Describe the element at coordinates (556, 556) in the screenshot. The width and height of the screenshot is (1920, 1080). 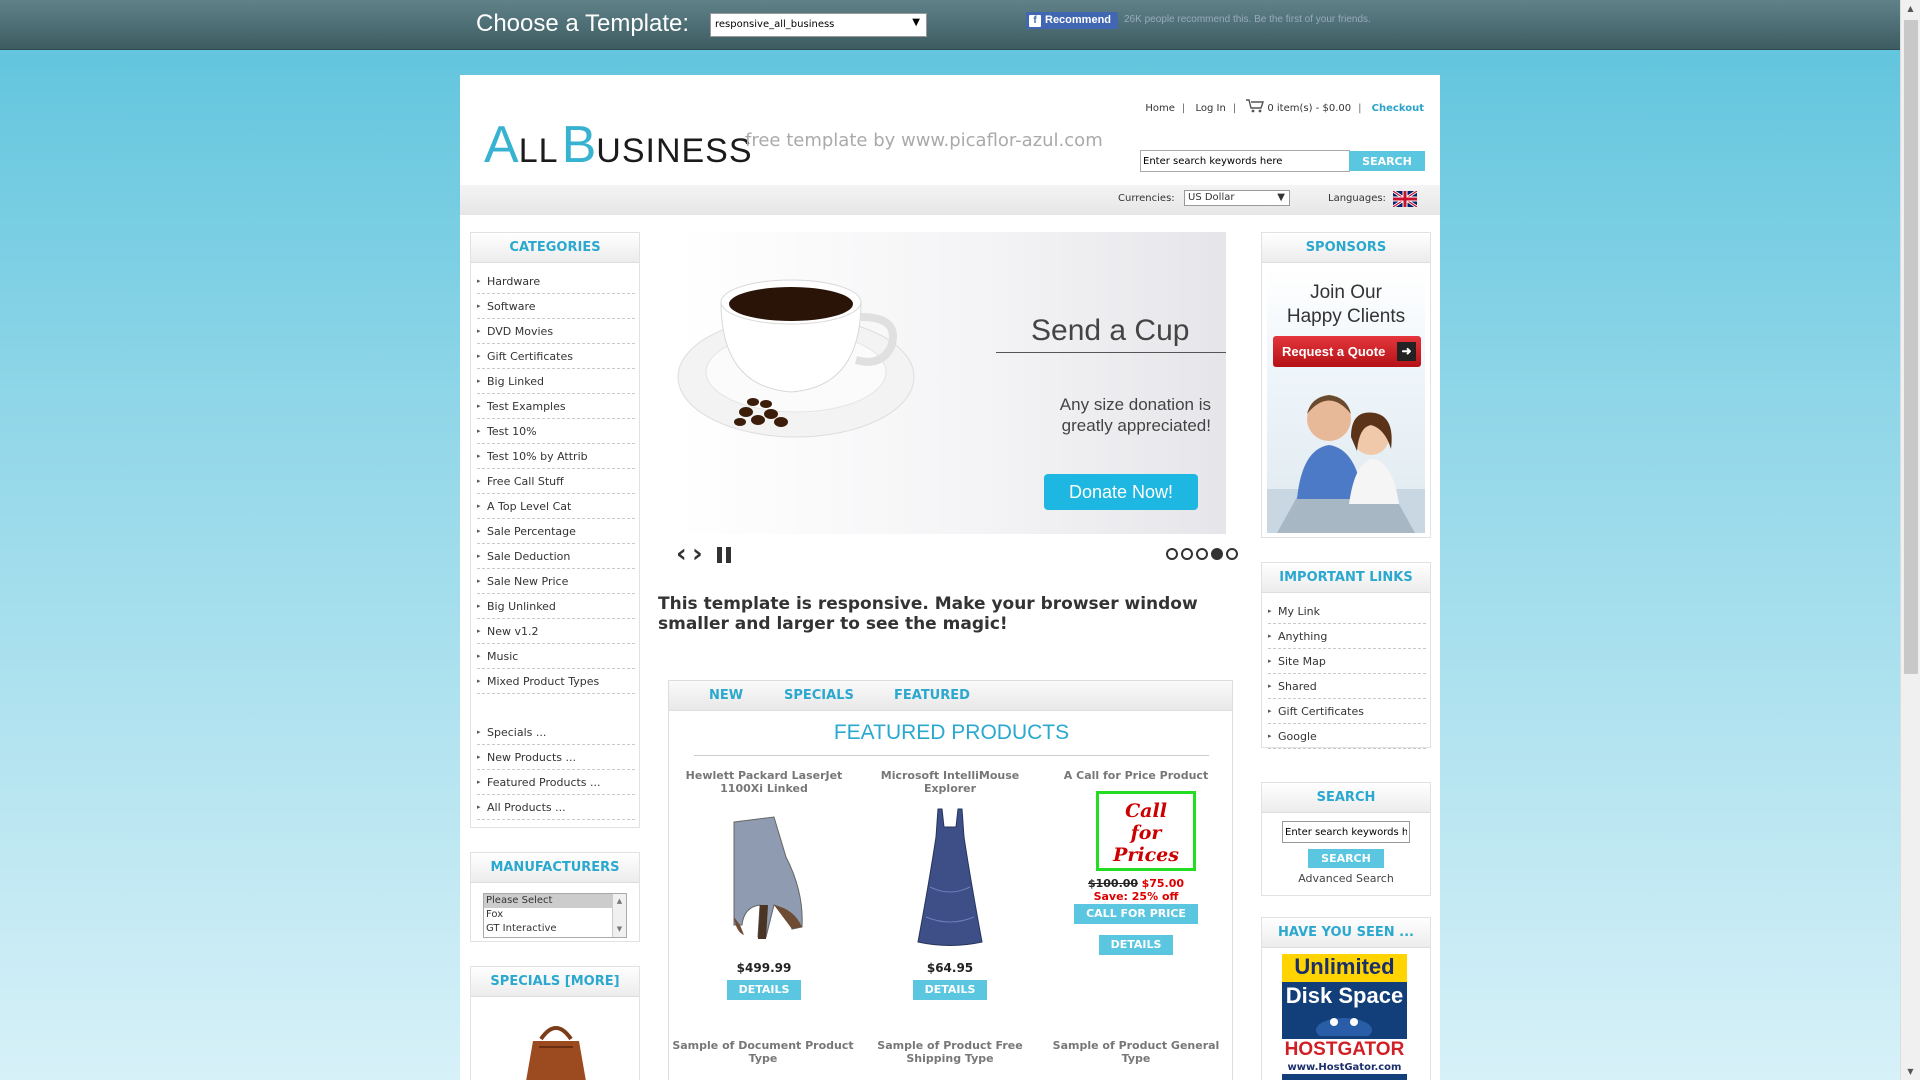
I see `category-item: Sale Deduction` at that location.